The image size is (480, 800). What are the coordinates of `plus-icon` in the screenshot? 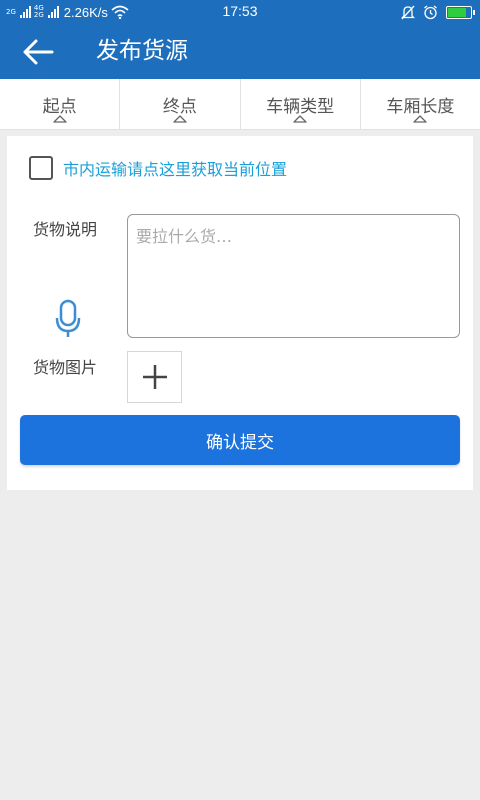 It's located at (154, 377).